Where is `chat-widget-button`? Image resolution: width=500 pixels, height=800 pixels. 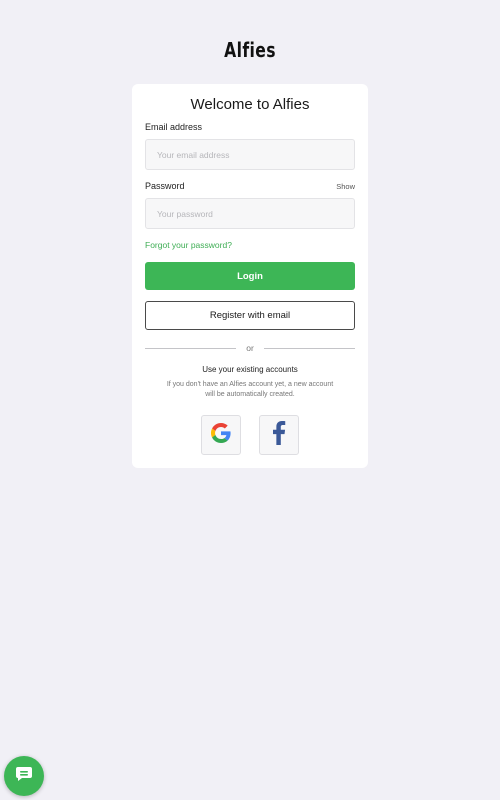 chat-widget-button is located at coordinates (24, 776).